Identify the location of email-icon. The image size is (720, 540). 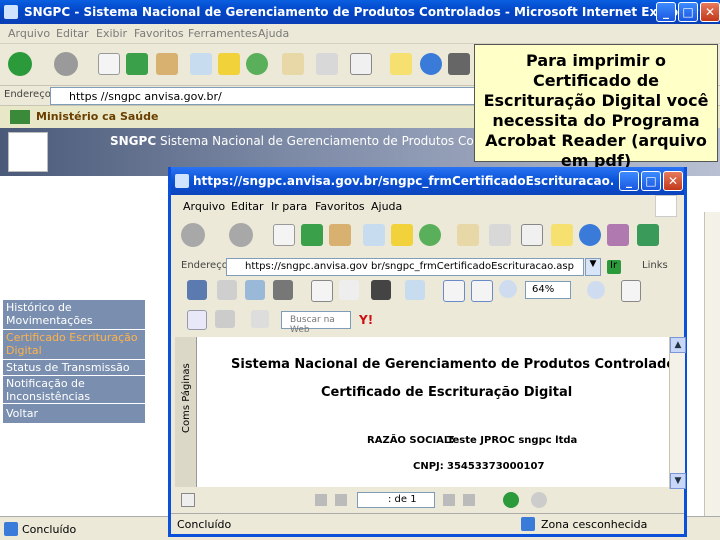
(255, 290).